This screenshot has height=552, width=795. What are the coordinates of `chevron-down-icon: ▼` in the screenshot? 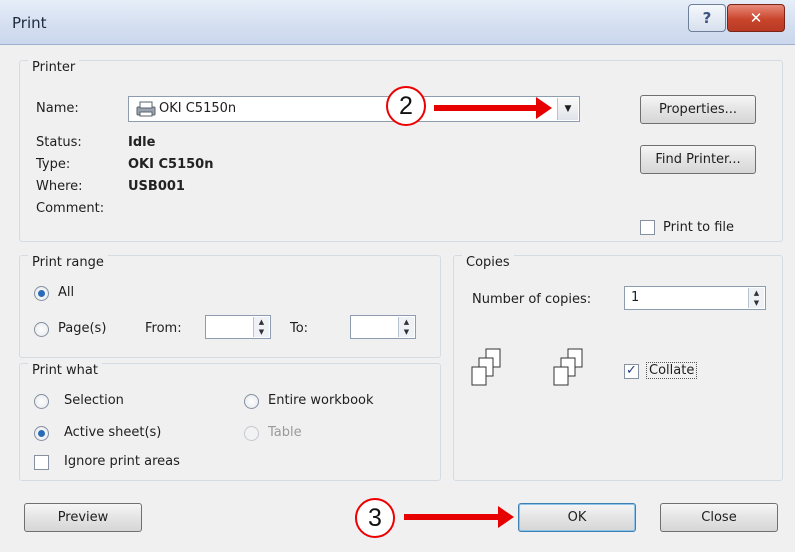 It's located at (567, 109).